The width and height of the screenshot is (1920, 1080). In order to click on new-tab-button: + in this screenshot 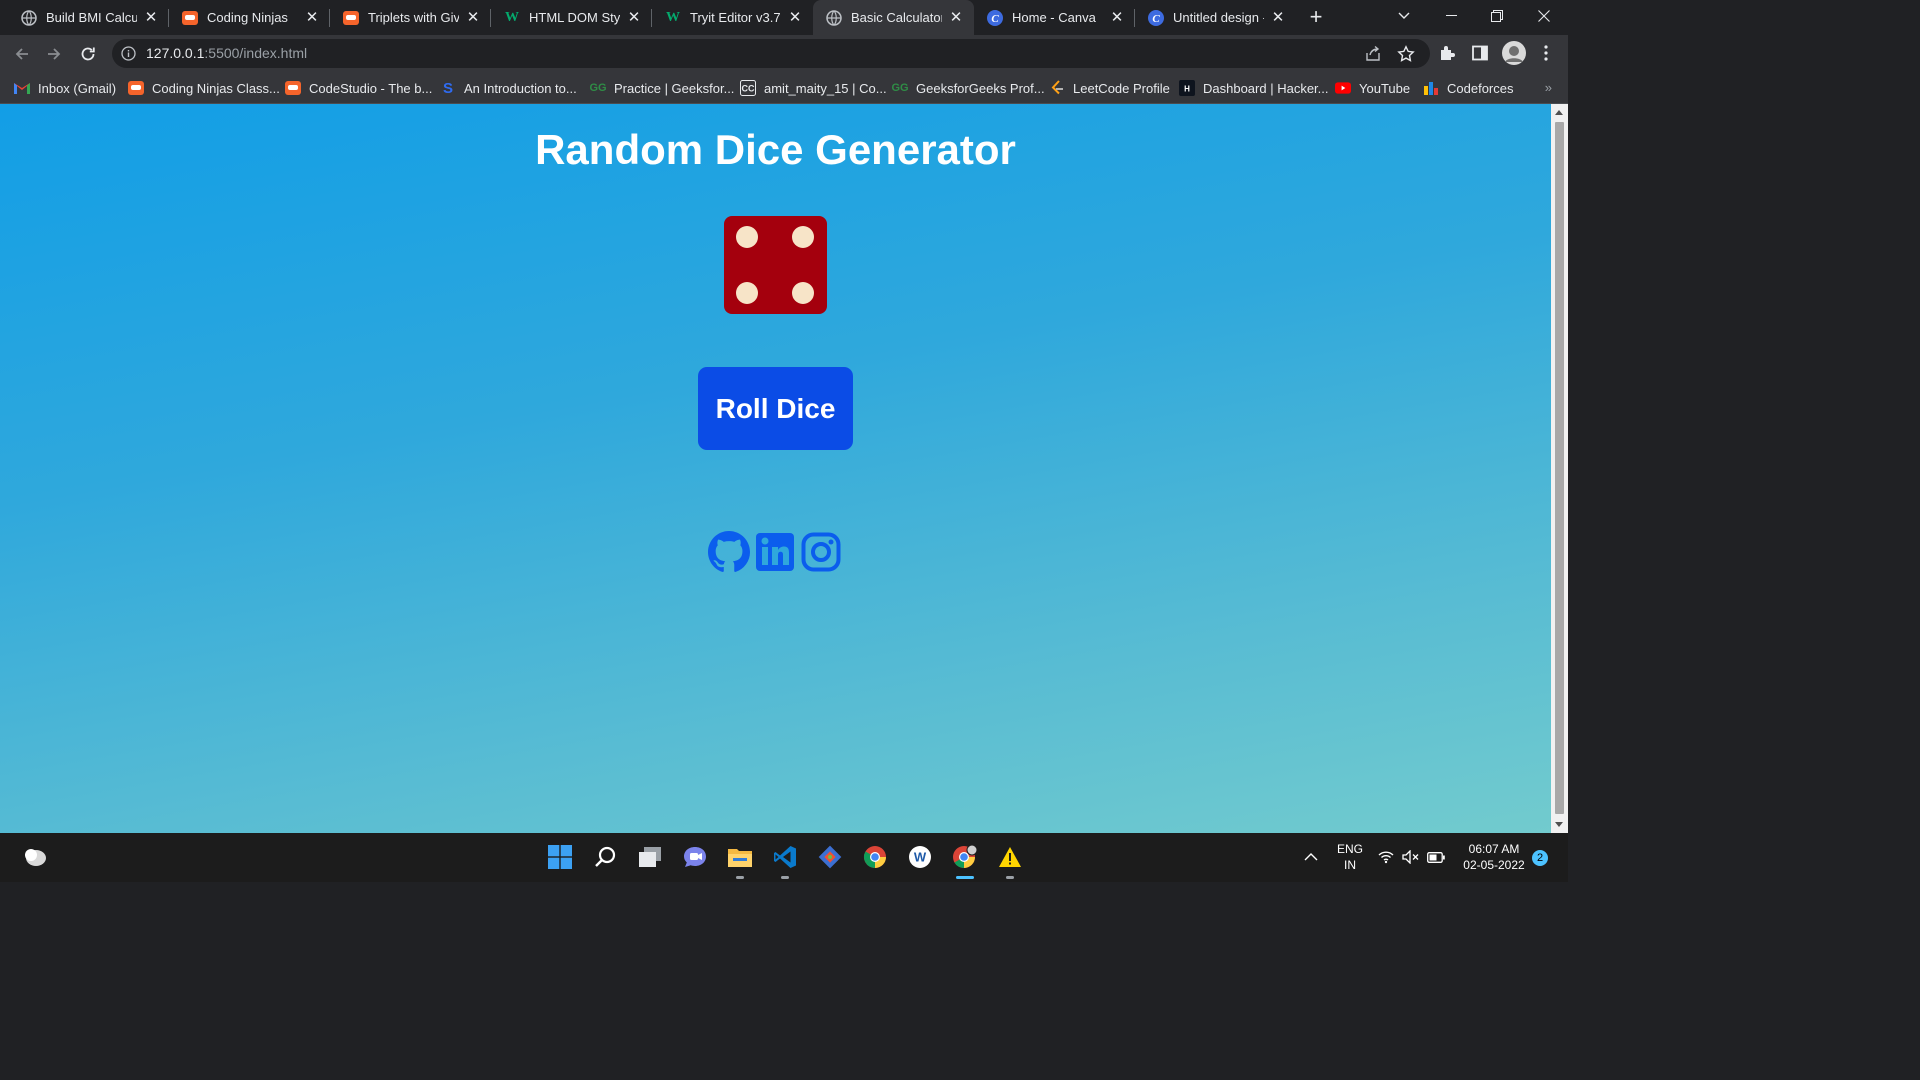, I will do `click(1316, 17)`.